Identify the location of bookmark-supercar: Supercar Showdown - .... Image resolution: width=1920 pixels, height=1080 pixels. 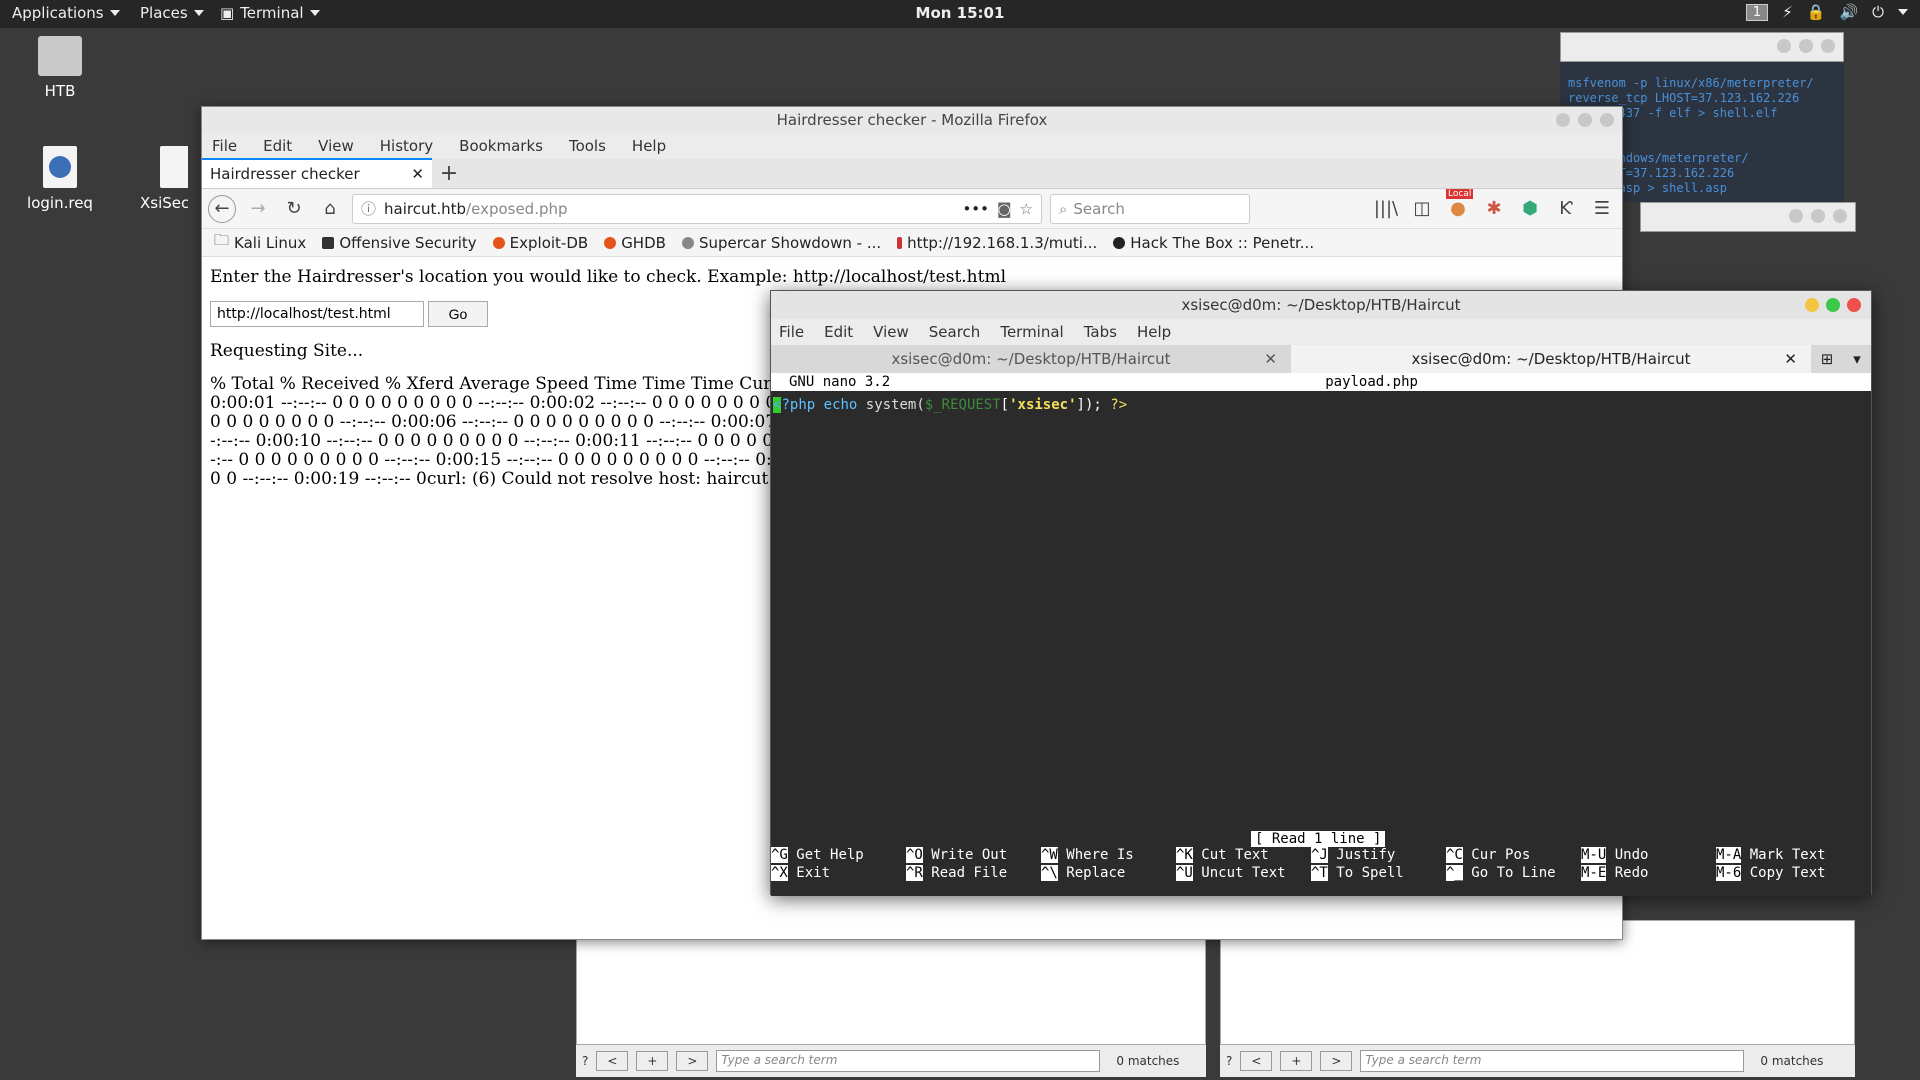
(781, 243).